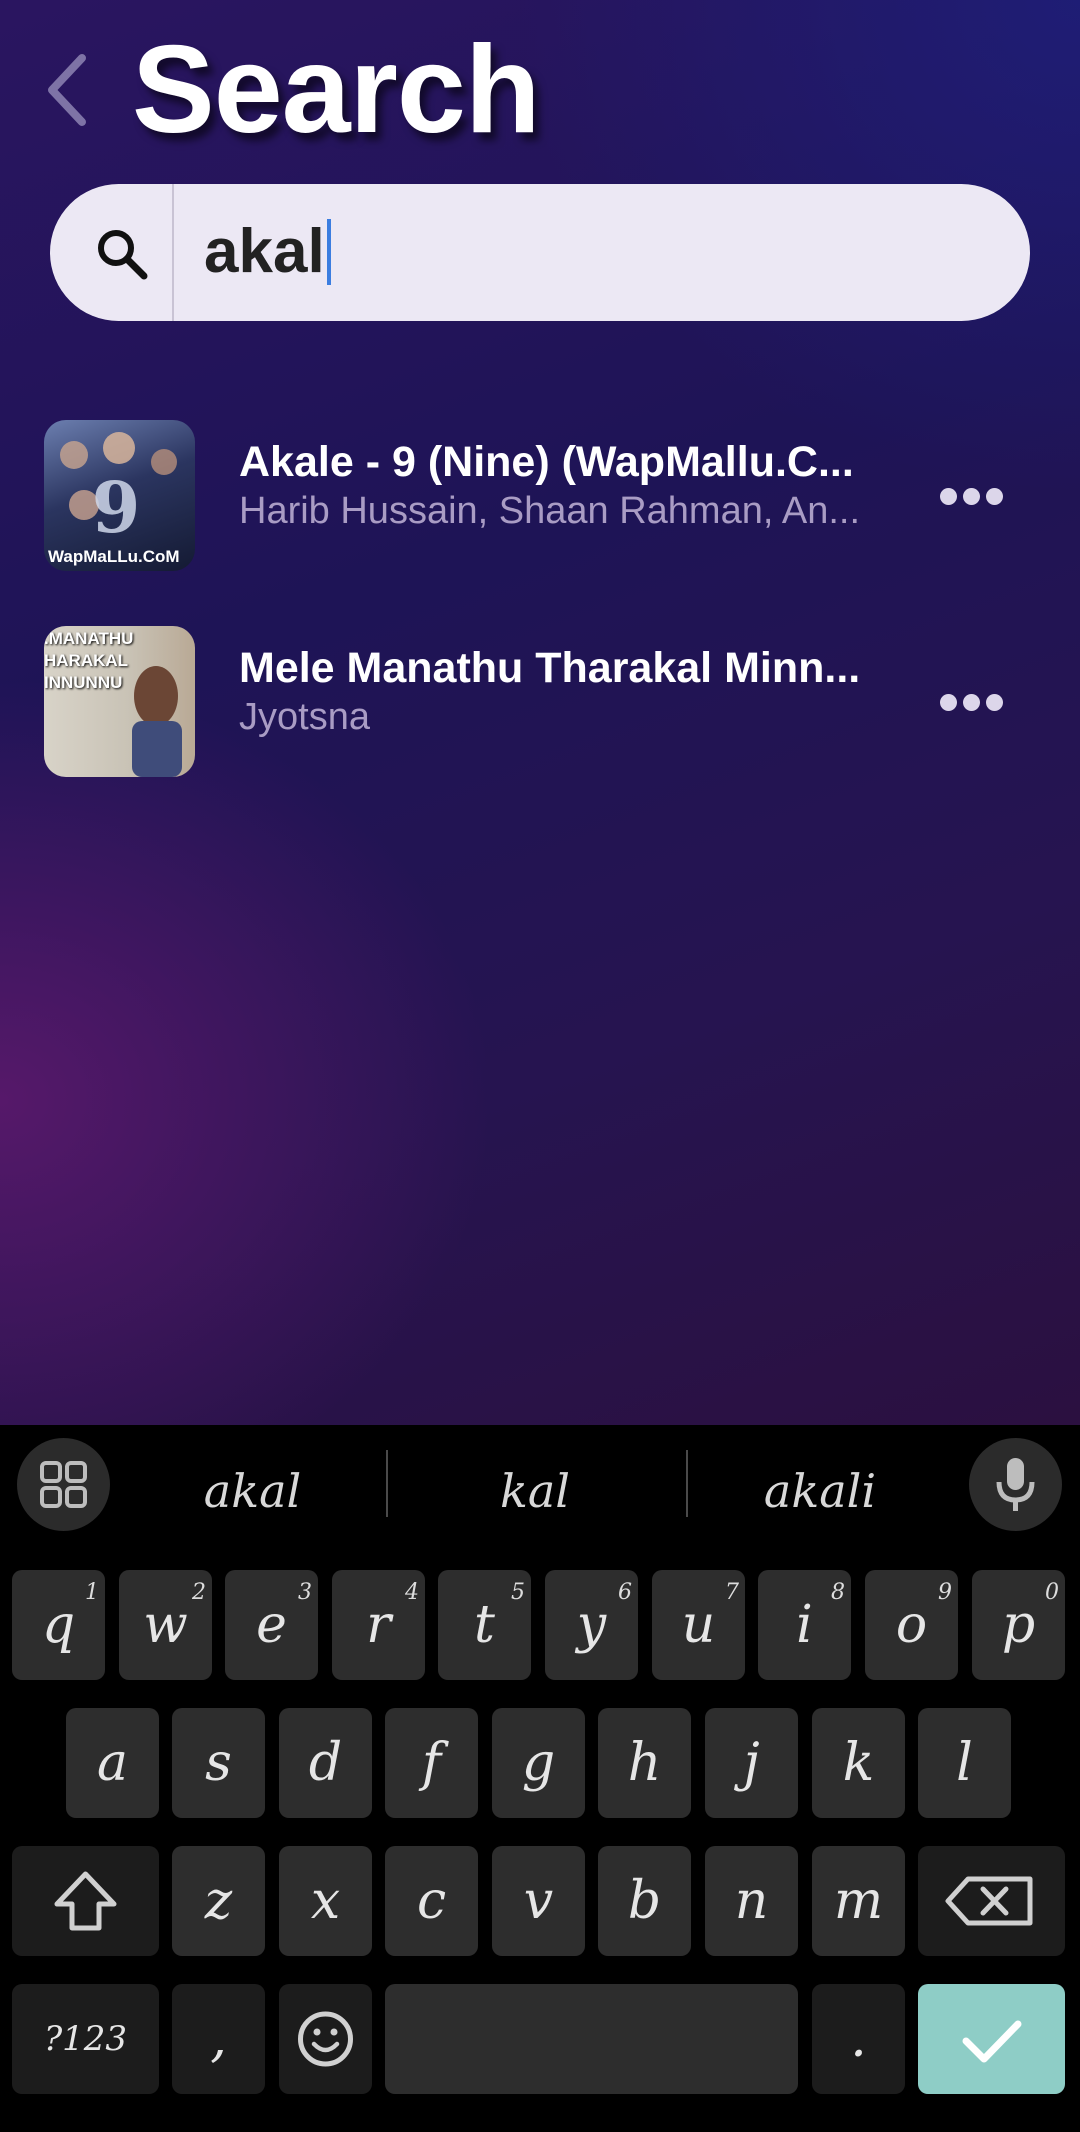  Describe the element at coordinates (989, 1901) in the screenshot. I see `backspace-icon` at that location.